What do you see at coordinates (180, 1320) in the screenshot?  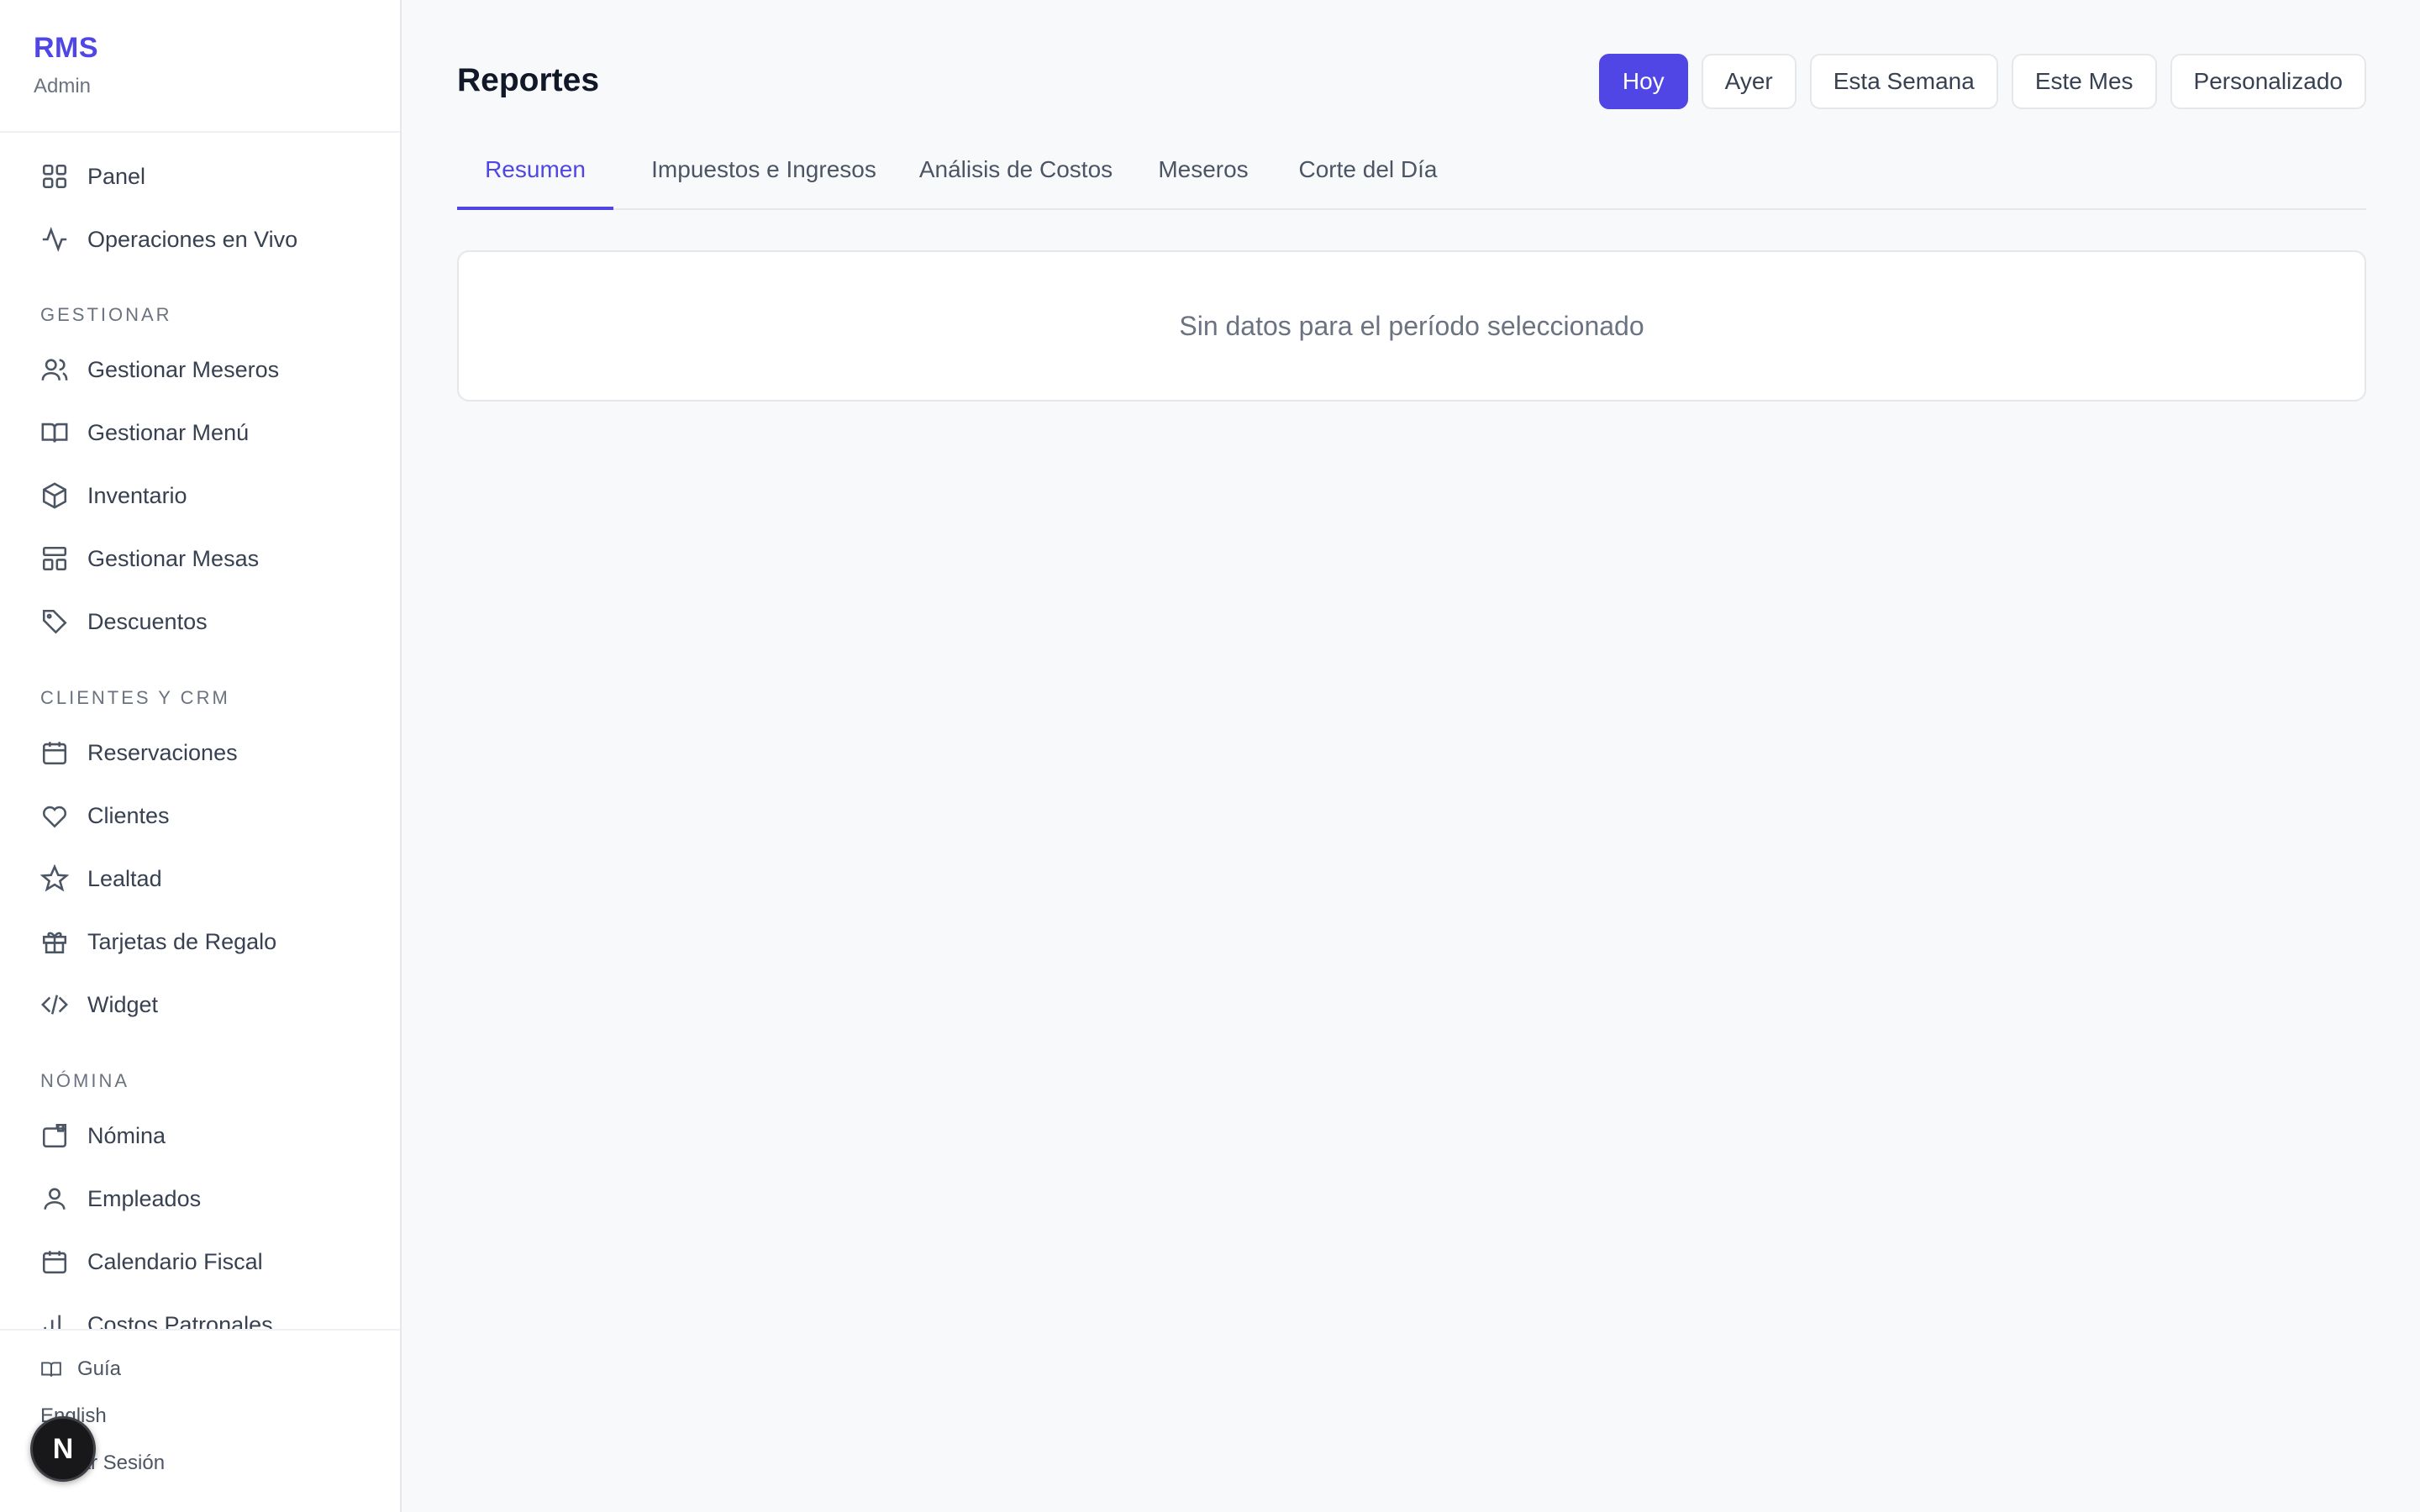 I see `sidebar-item-label: Costos Patronales` at bounding box center [180, 1320].